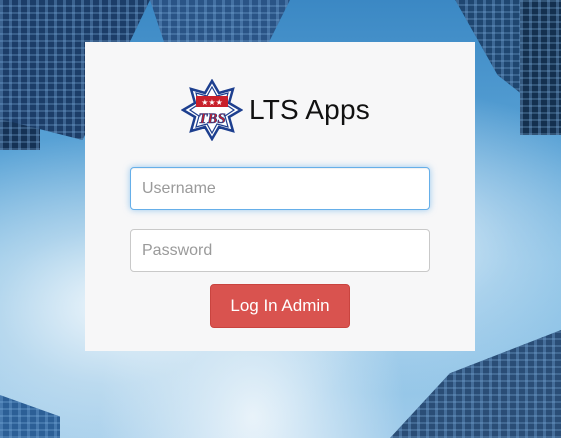 The width and height of the screenshot is (561, 438). I want to click on password-input, so click(280, 250).